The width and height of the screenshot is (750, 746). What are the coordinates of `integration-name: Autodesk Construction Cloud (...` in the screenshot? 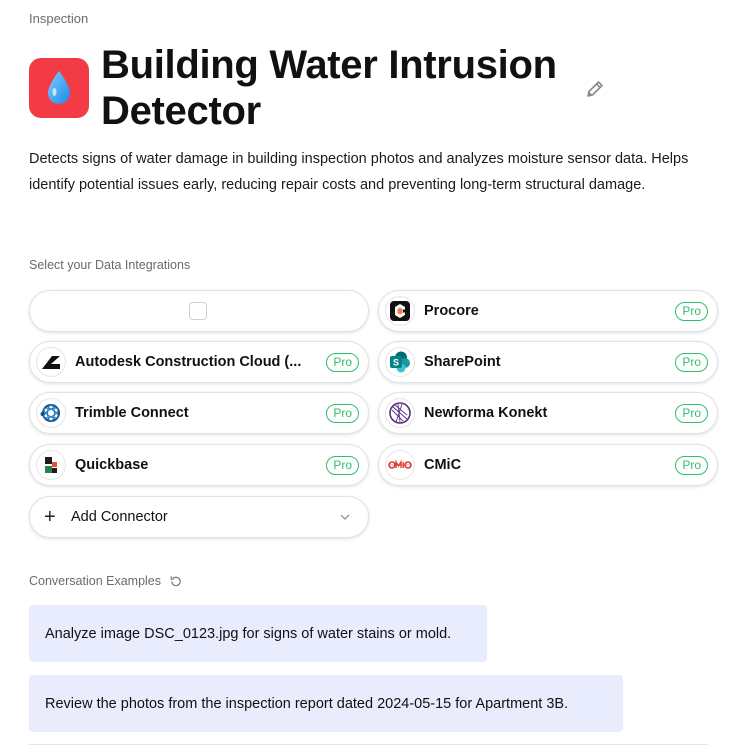 It's located at (188, 362).